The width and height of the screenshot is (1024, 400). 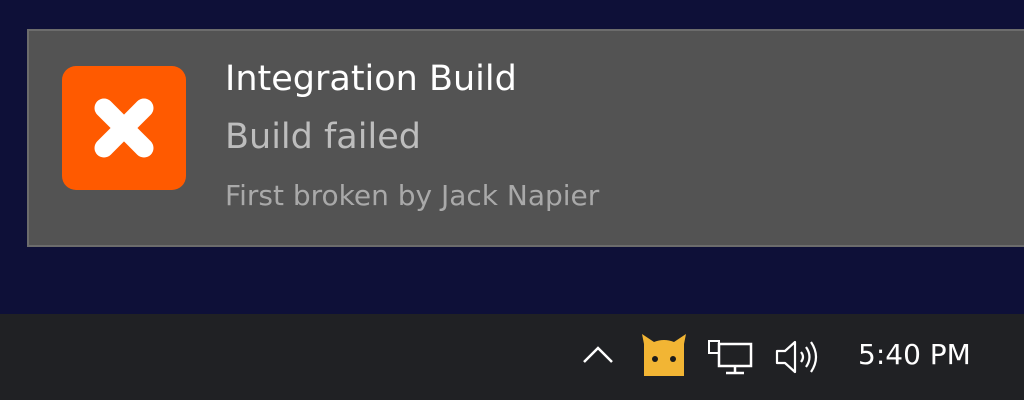 What do you see at coordinates (914, 354) in the screenshot?
I see `taskbar-clock: 5:40 PM` at bounding box center [914, 354].